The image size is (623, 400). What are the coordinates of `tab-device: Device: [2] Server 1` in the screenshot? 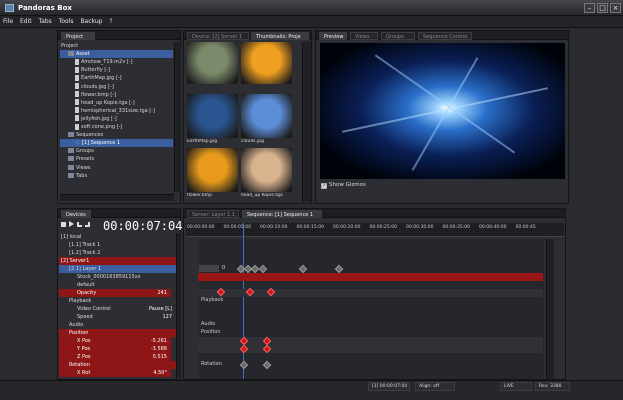 It's located at (218, 36).